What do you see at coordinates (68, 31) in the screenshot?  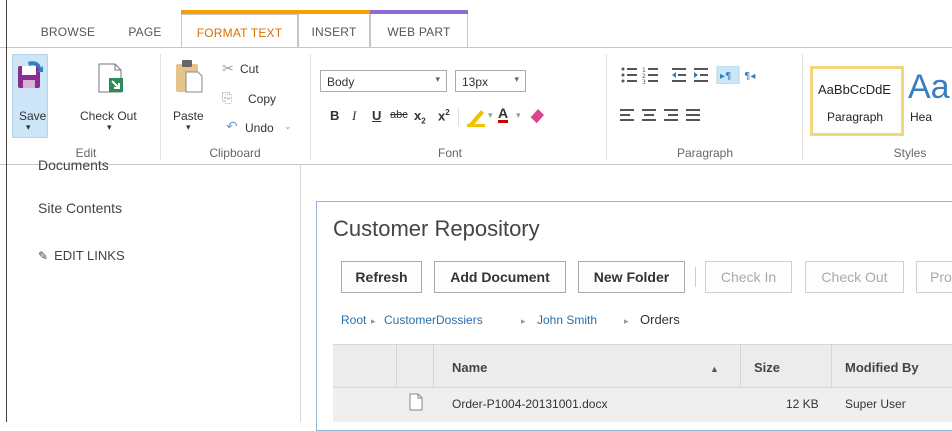 I see `tab-browse: BROWSE` at bounding box center [68, 31].